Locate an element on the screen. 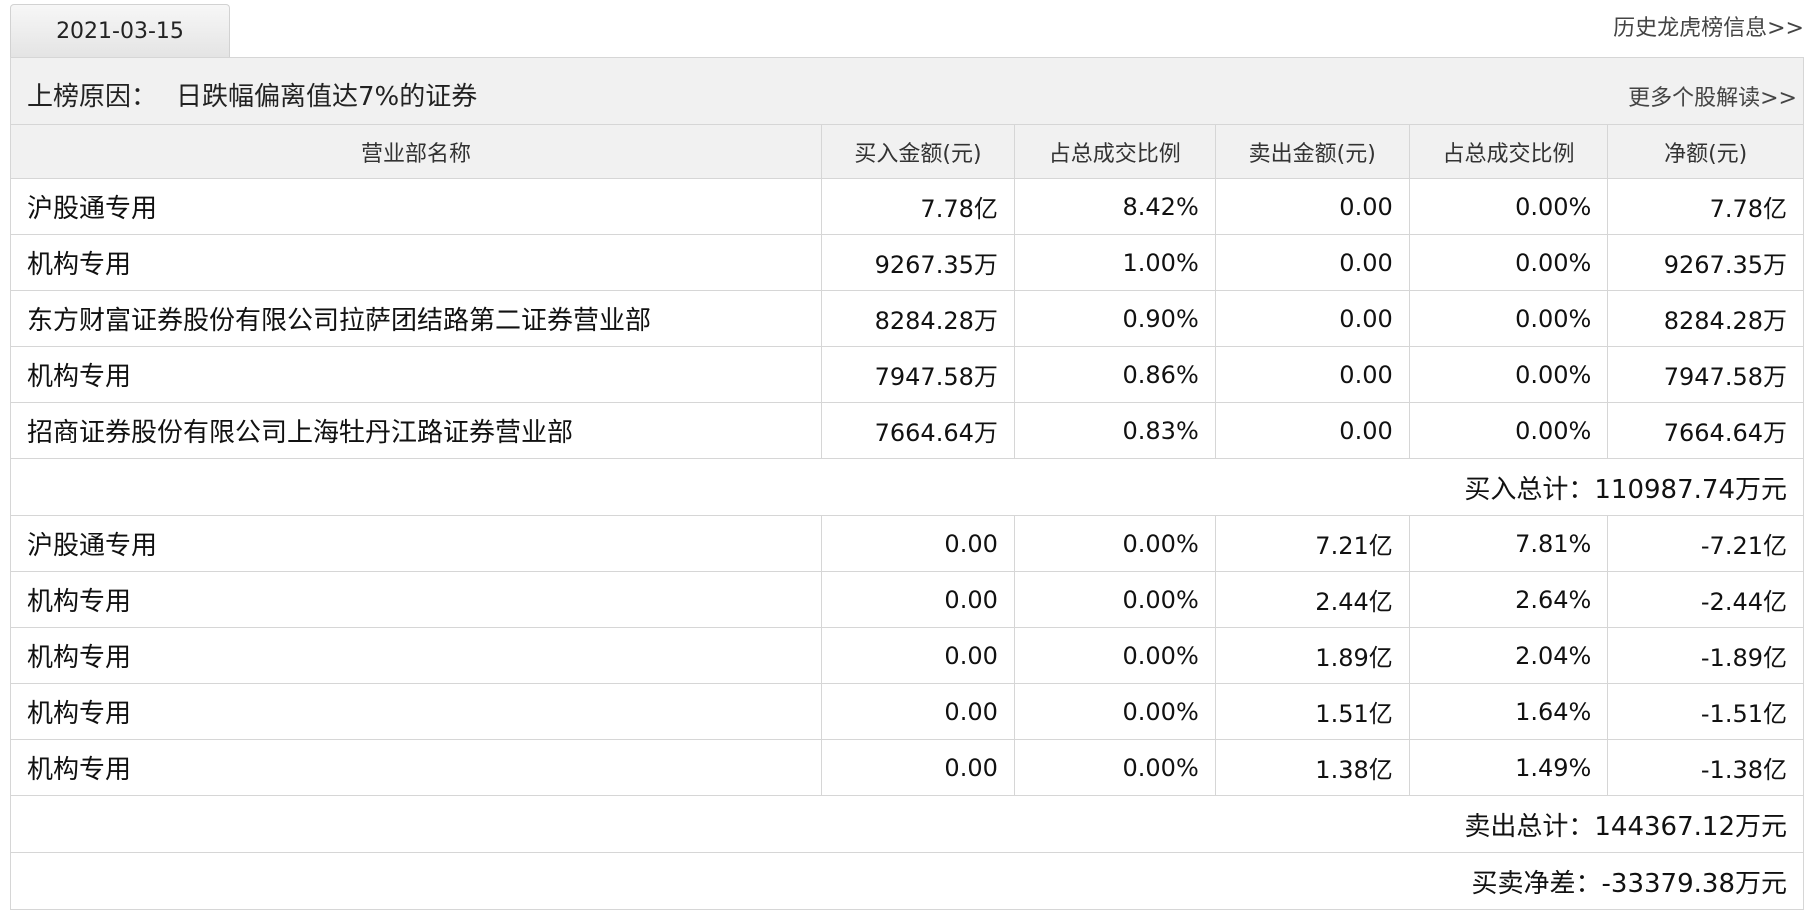  buy-amount: 9267.35万 is located at coordinates (918, 262).